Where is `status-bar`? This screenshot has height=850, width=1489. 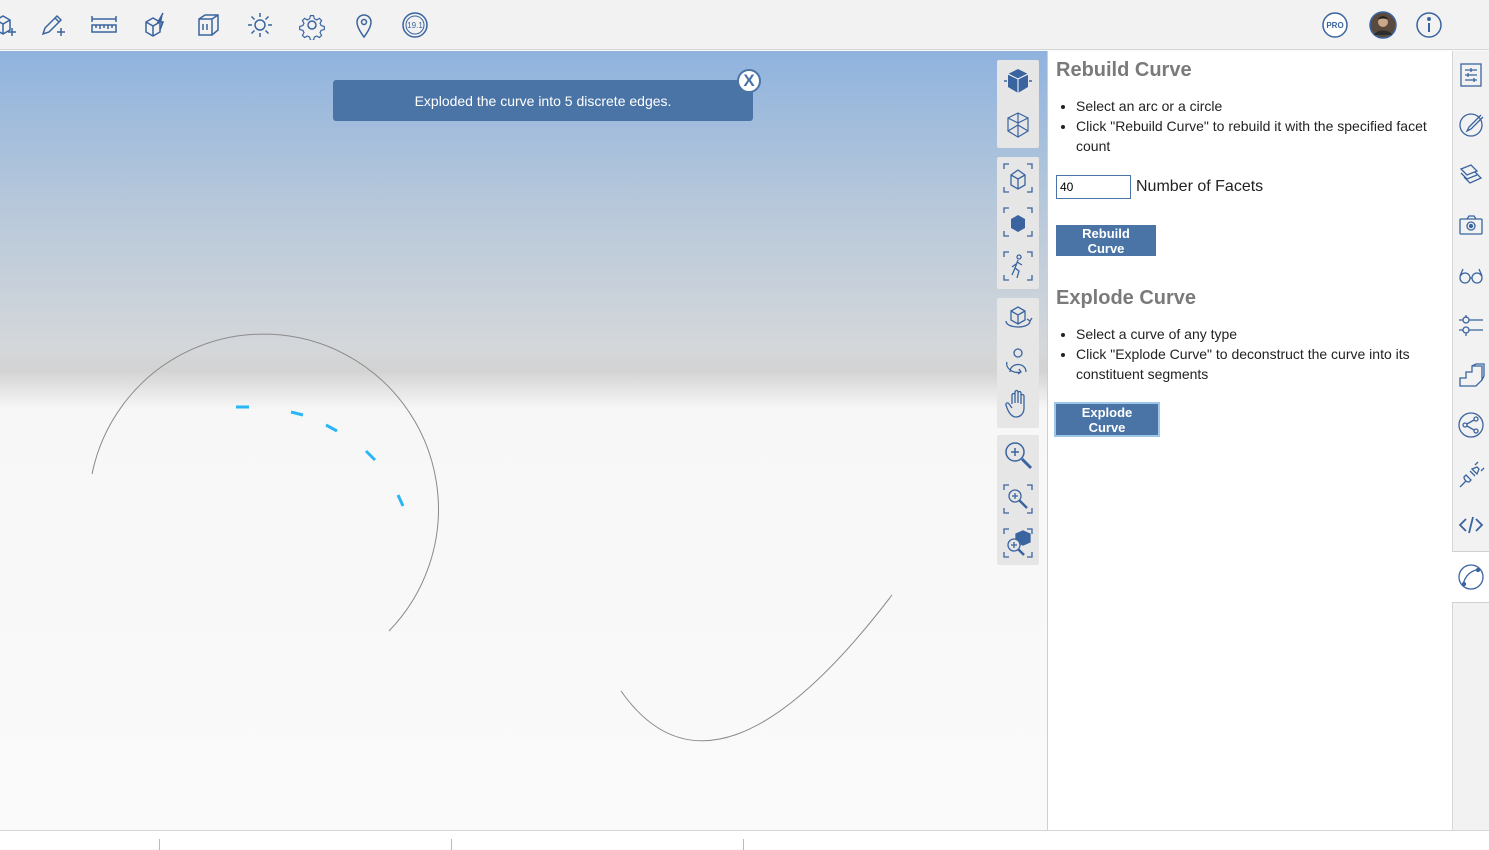 status-bar is located at coordinates (744, 840).